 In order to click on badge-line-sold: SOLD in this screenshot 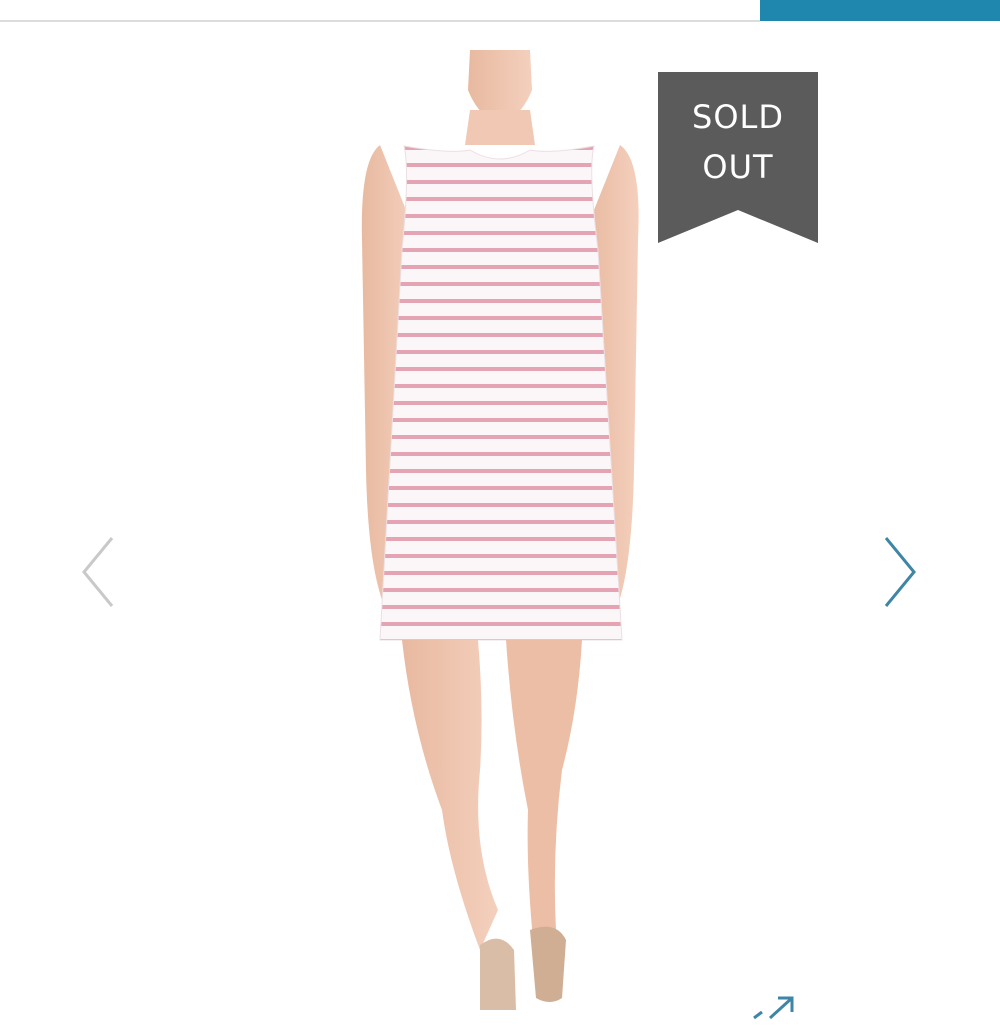, I will do `click(738, 117)`.